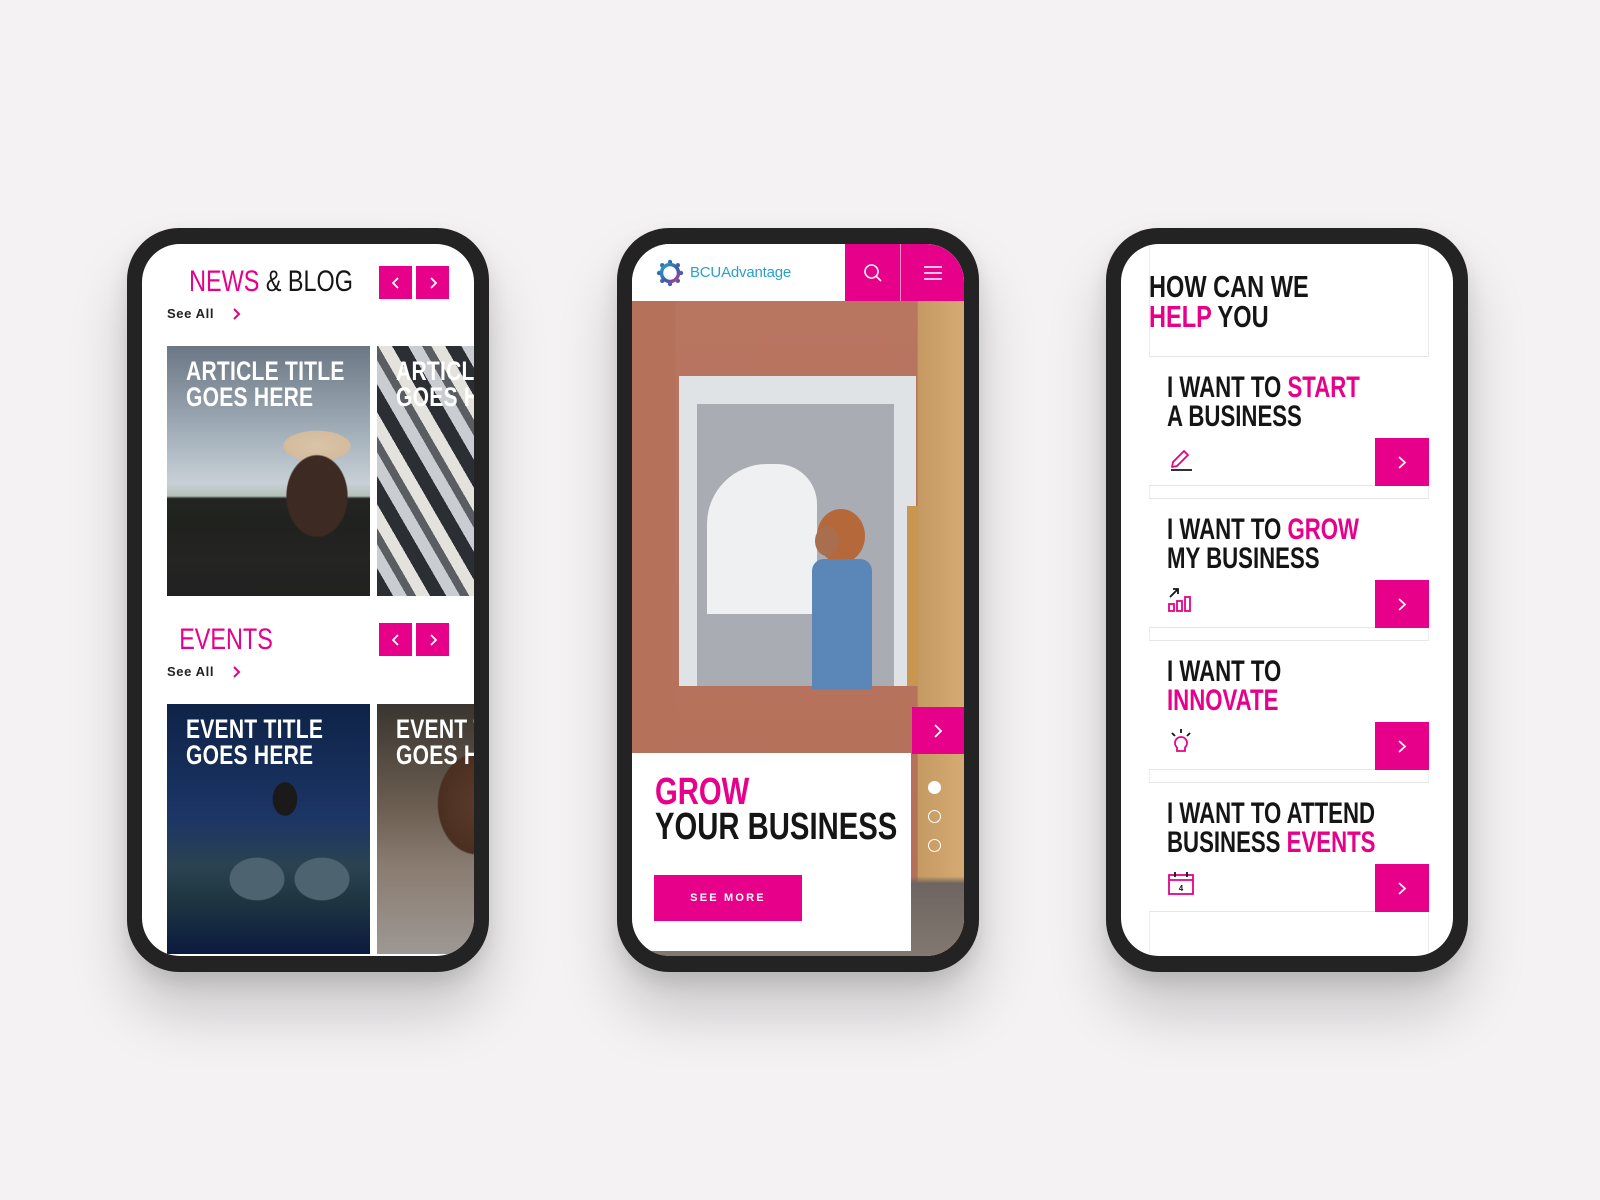 The image size is (1600, 1200). I want to click on bcu-advantage-logo: BCUAdvantage, so click(738, 272).